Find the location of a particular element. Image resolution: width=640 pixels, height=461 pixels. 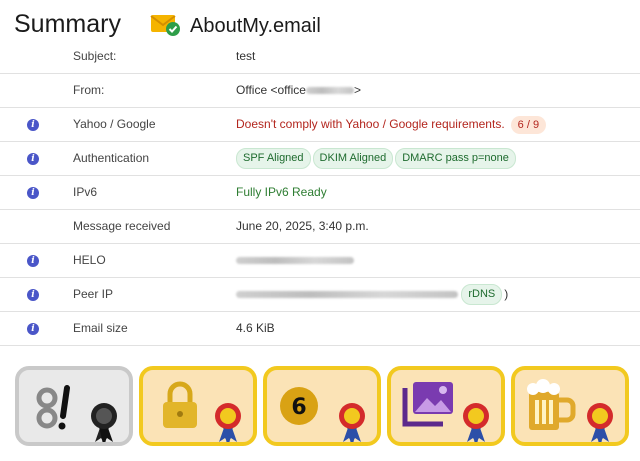

from-close: > is located at coordinates (357, 90).